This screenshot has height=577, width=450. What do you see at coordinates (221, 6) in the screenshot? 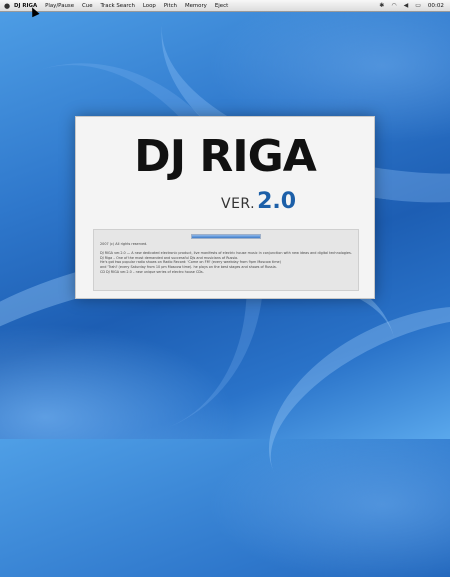
I see `menu-eject: Eject` at bounding box center [221, 6].